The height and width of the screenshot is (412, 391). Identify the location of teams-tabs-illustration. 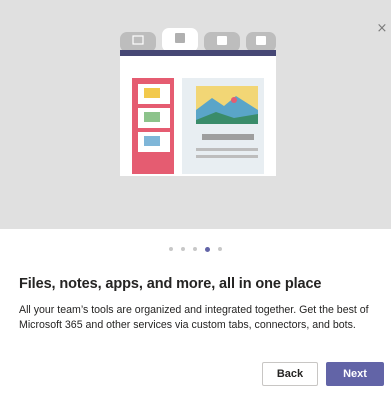
(198, 102).